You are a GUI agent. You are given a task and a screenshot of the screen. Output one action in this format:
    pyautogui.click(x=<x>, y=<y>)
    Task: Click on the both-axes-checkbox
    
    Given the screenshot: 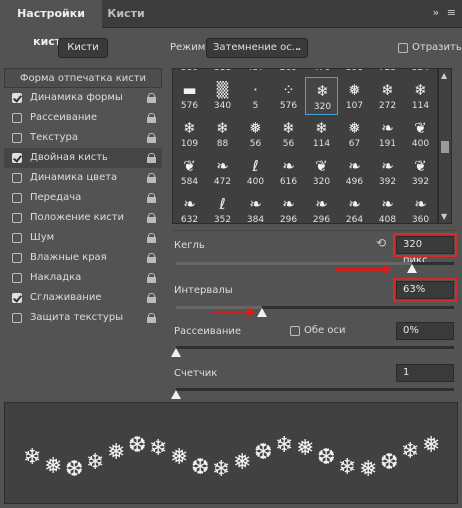 What is the action you would take?
    pyautogui.click(x=295, y=331)
    